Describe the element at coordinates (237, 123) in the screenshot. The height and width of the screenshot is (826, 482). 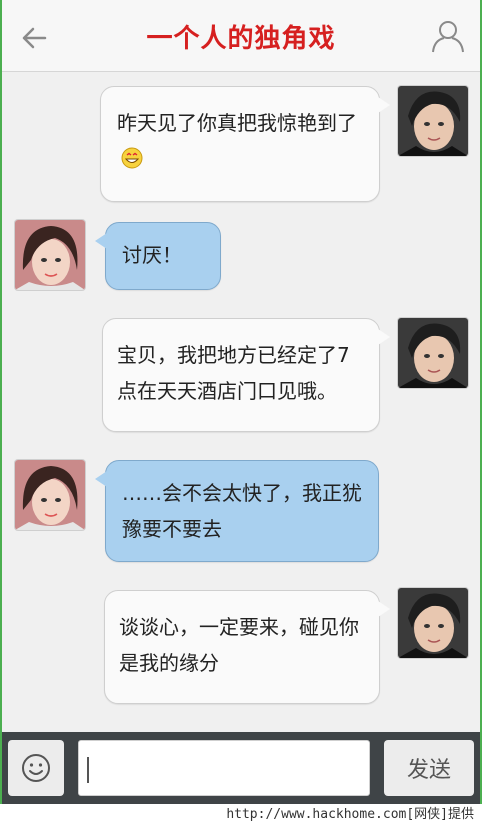
I see `message-text: 昨天见了你真把我惊艳到了` at that location.